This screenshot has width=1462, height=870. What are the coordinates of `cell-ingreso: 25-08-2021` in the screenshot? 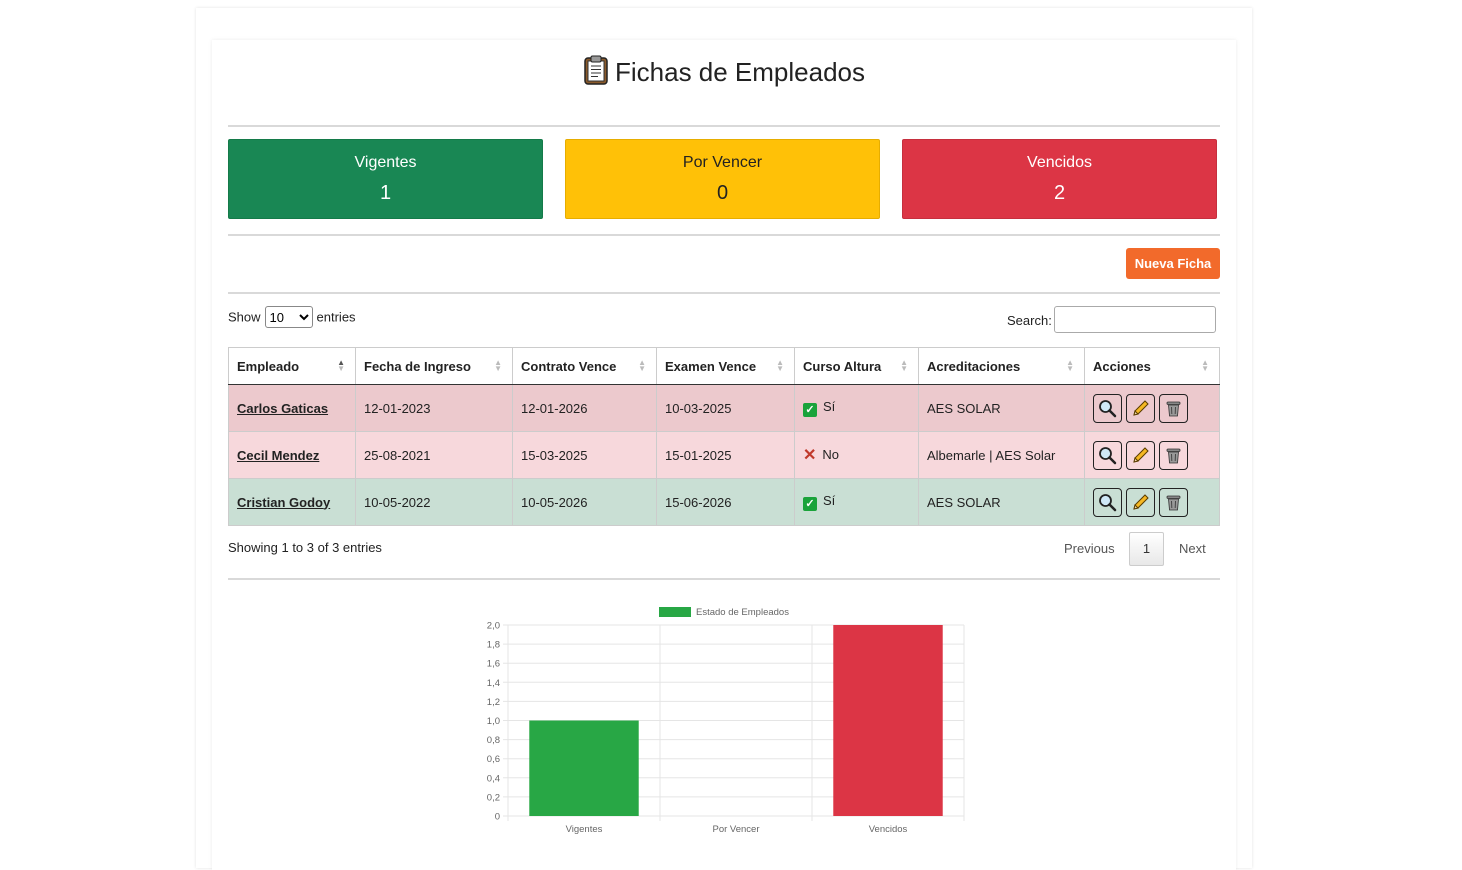 It's located at (434, 455).